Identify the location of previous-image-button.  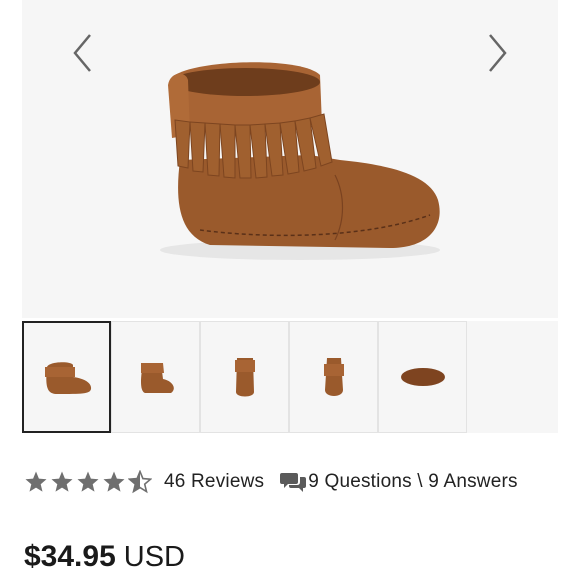
(83, 53).